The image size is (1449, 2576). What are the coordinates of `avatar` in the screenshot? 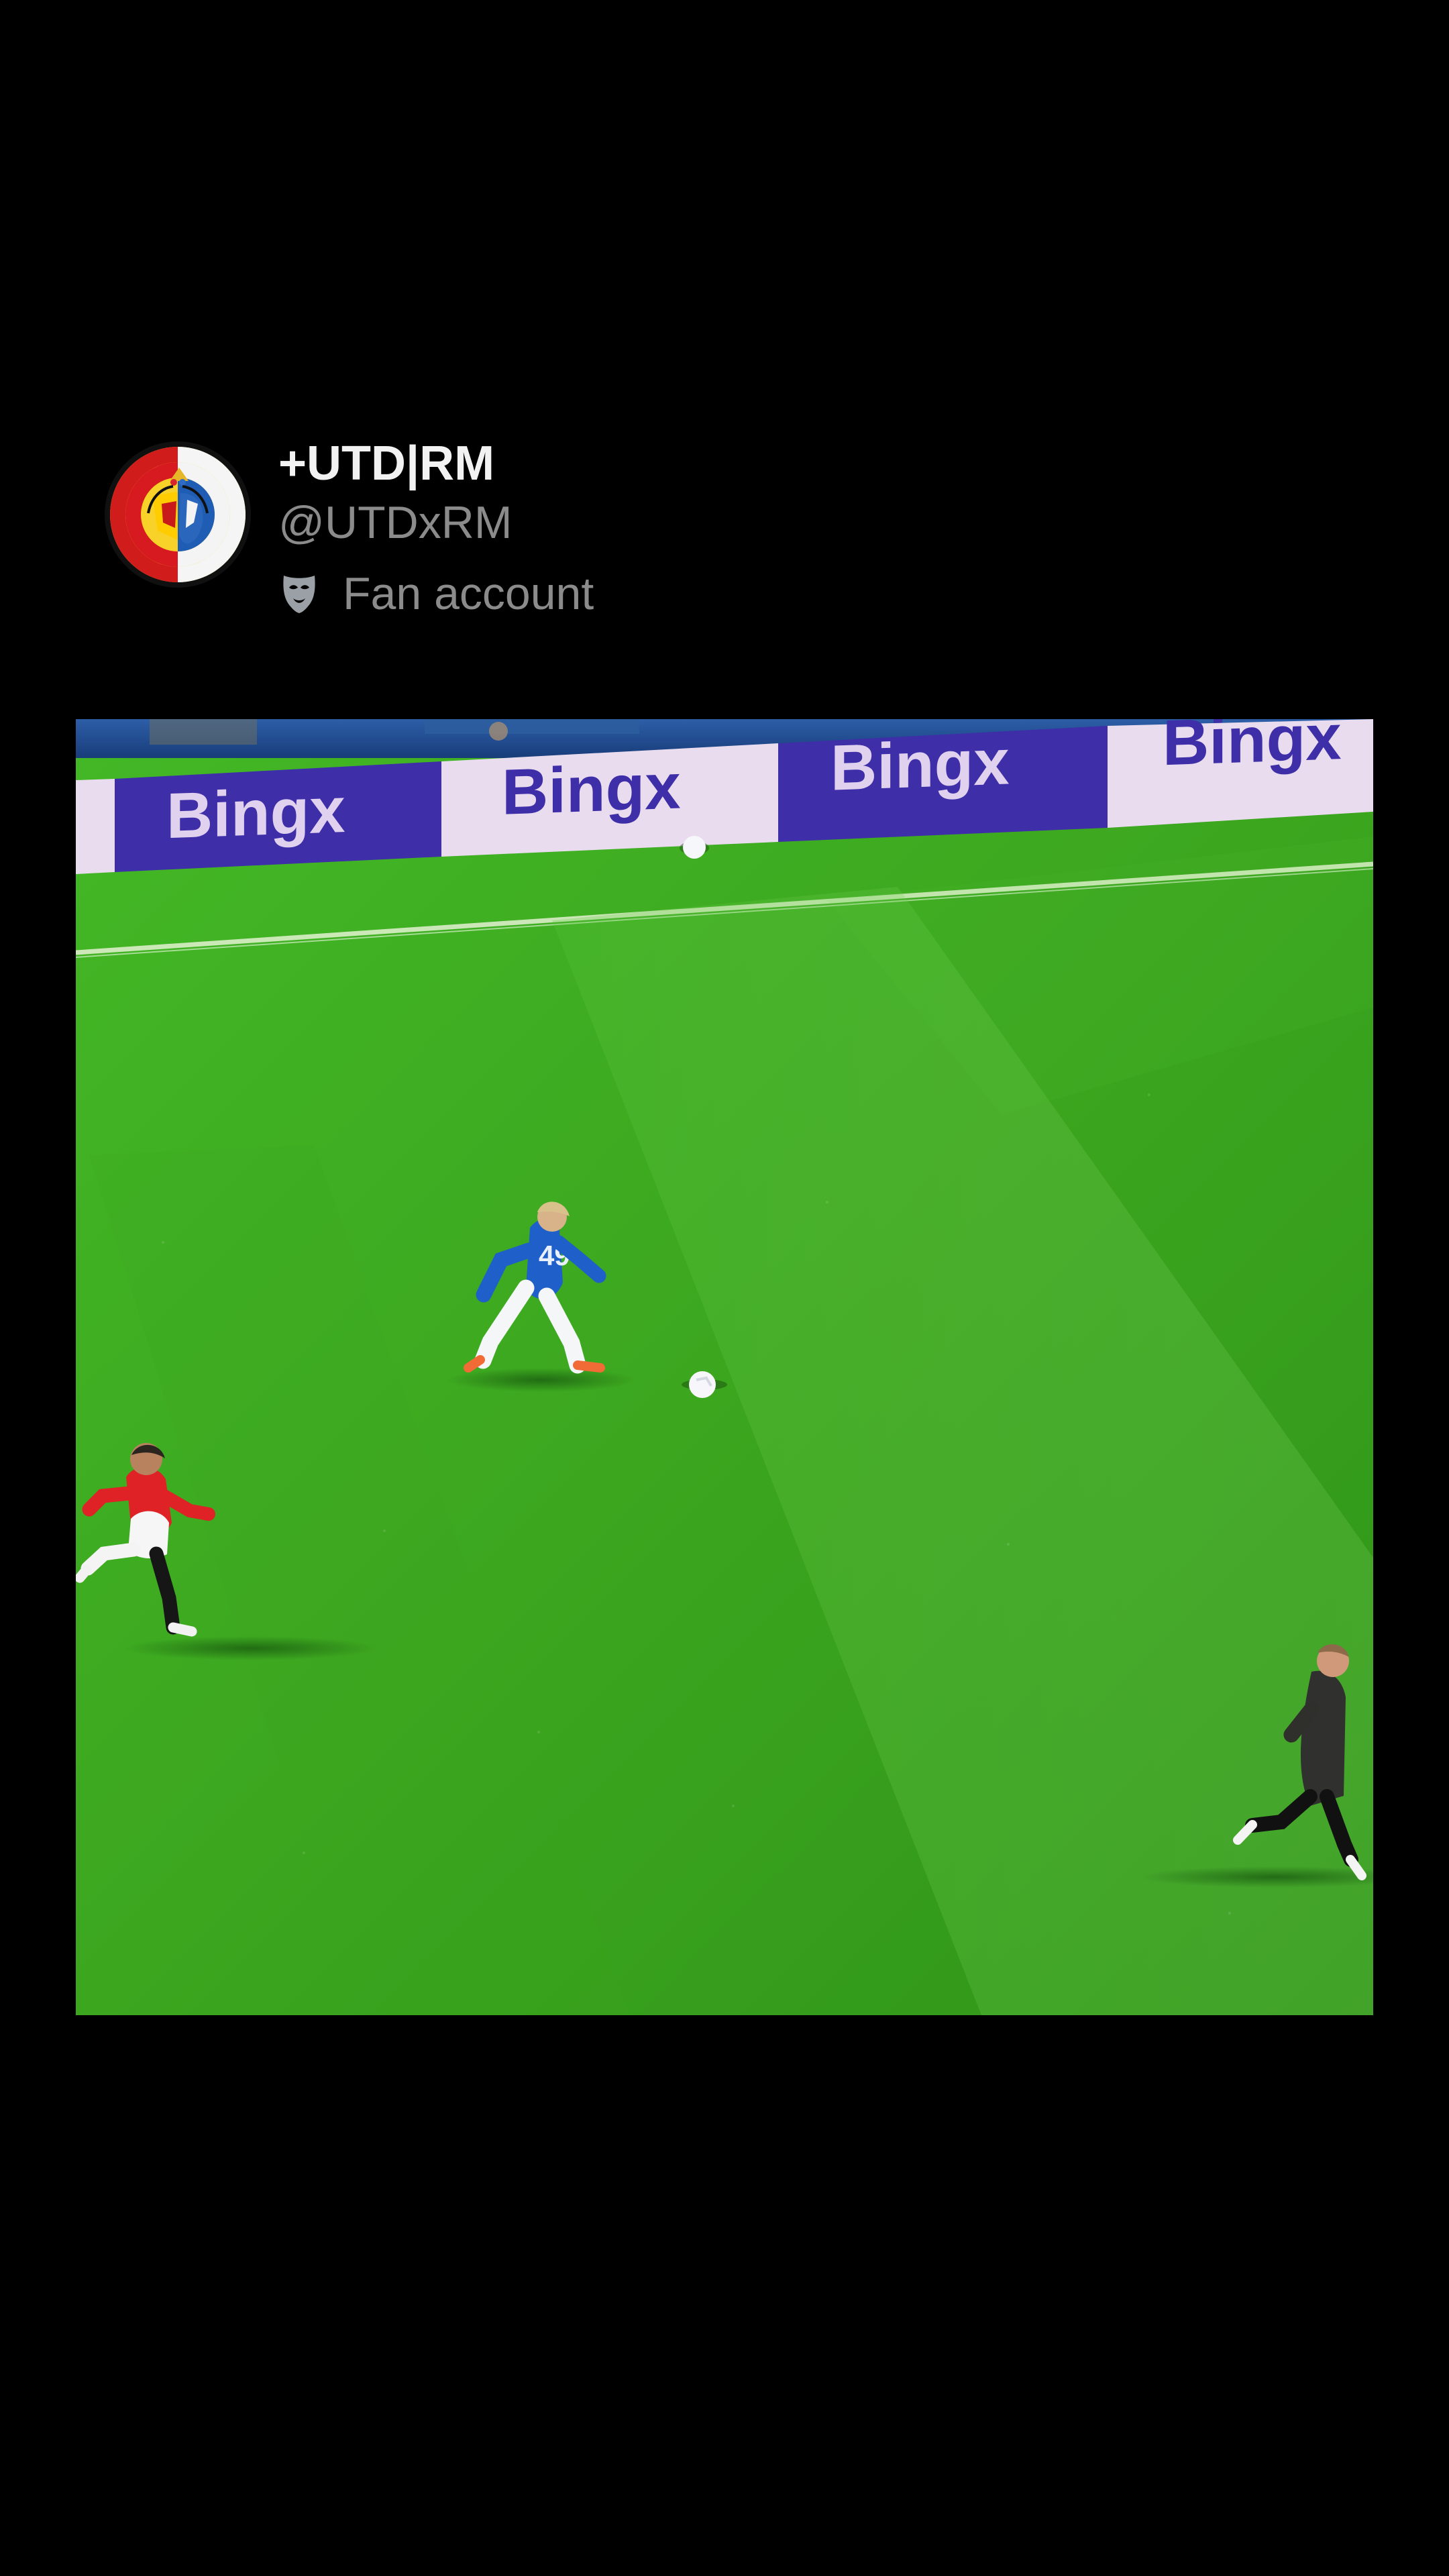 It's located at (178, 514).